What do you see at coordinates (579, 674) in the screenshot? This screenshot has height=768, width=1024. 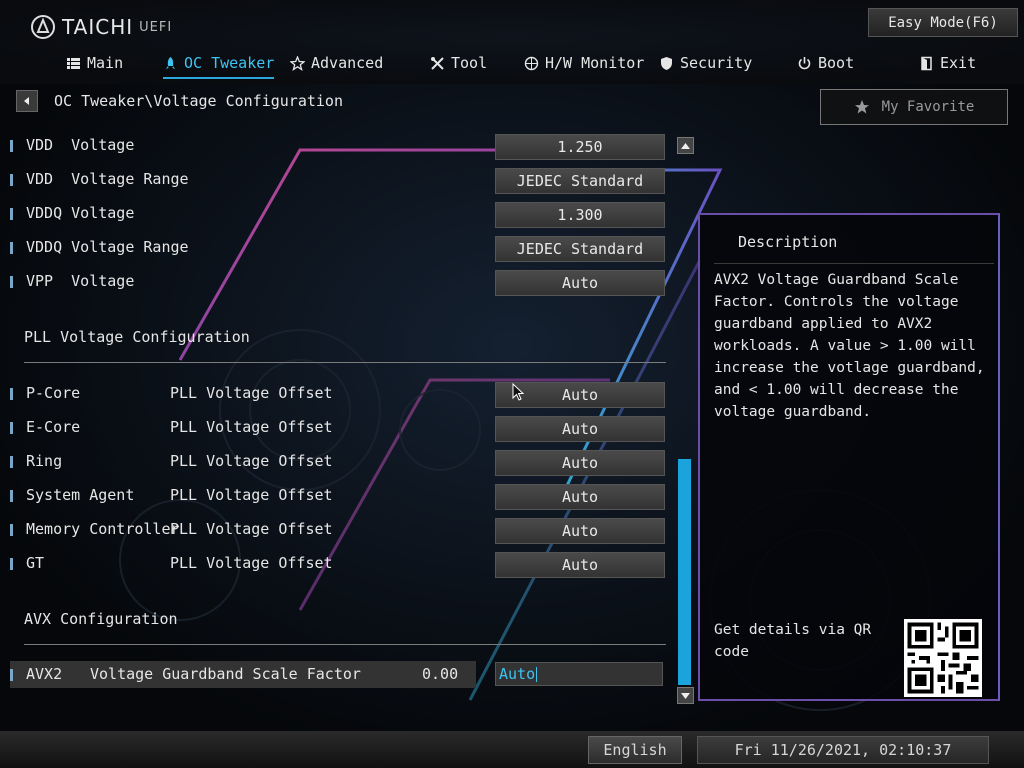 I see `avx2-guardband-input: Auto` at bounding box center [579, 674].